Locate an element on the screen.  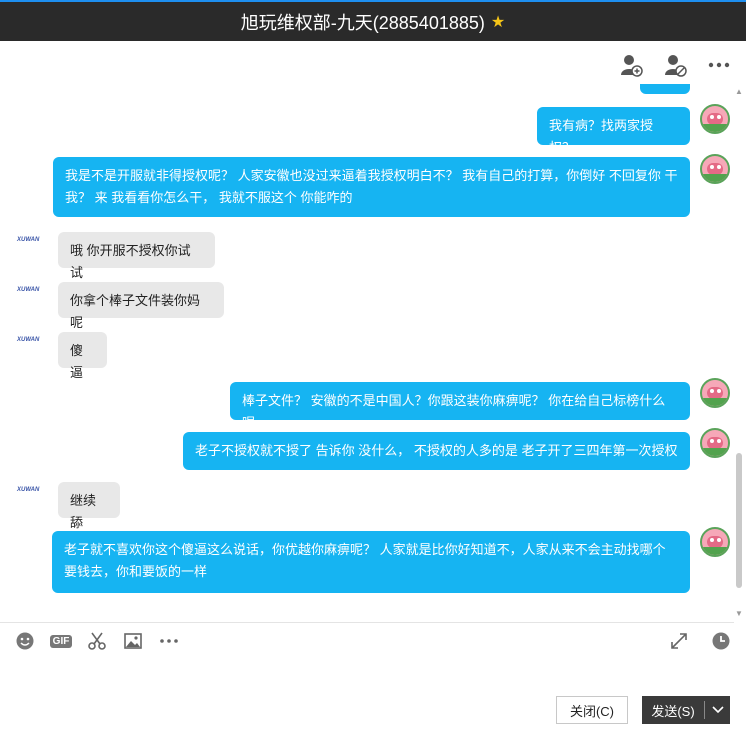
message-bubble: 哦 你开服不授权你试试 is located at coordinates (136, 256).